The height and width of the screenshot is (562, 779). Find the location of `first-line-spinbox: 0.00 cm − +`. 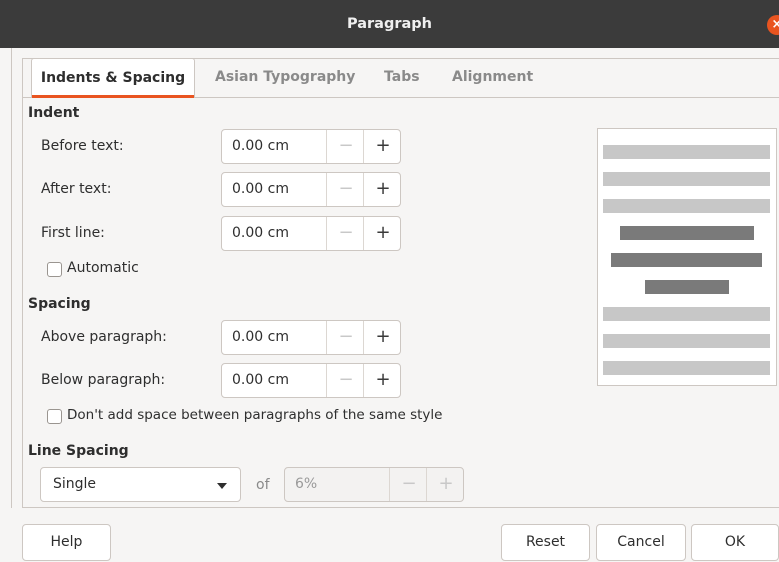

first-line-spinbox: 0.00 cm − + is located at coordinates (311, 233).